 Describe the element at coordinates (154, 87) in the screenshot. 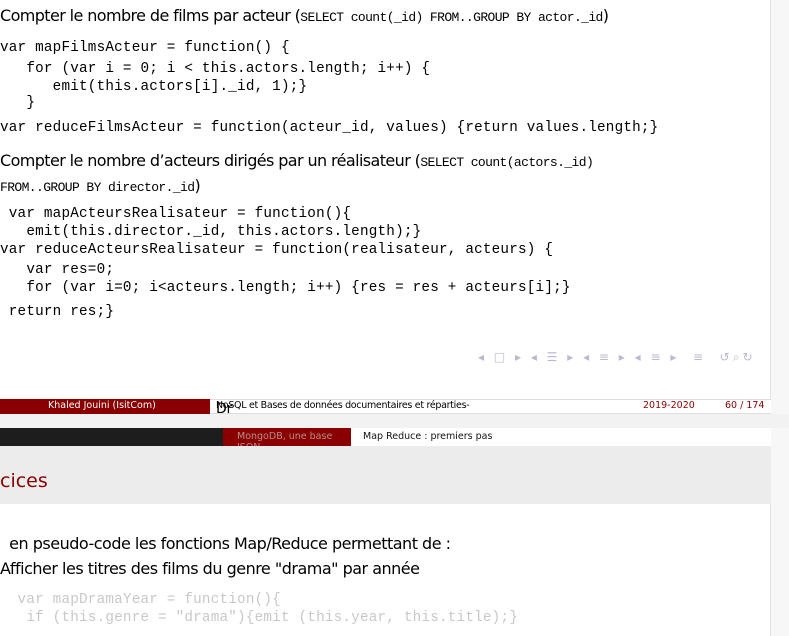

I see `code-line: emit(this.actors[i]._id, 1);}` at that location.